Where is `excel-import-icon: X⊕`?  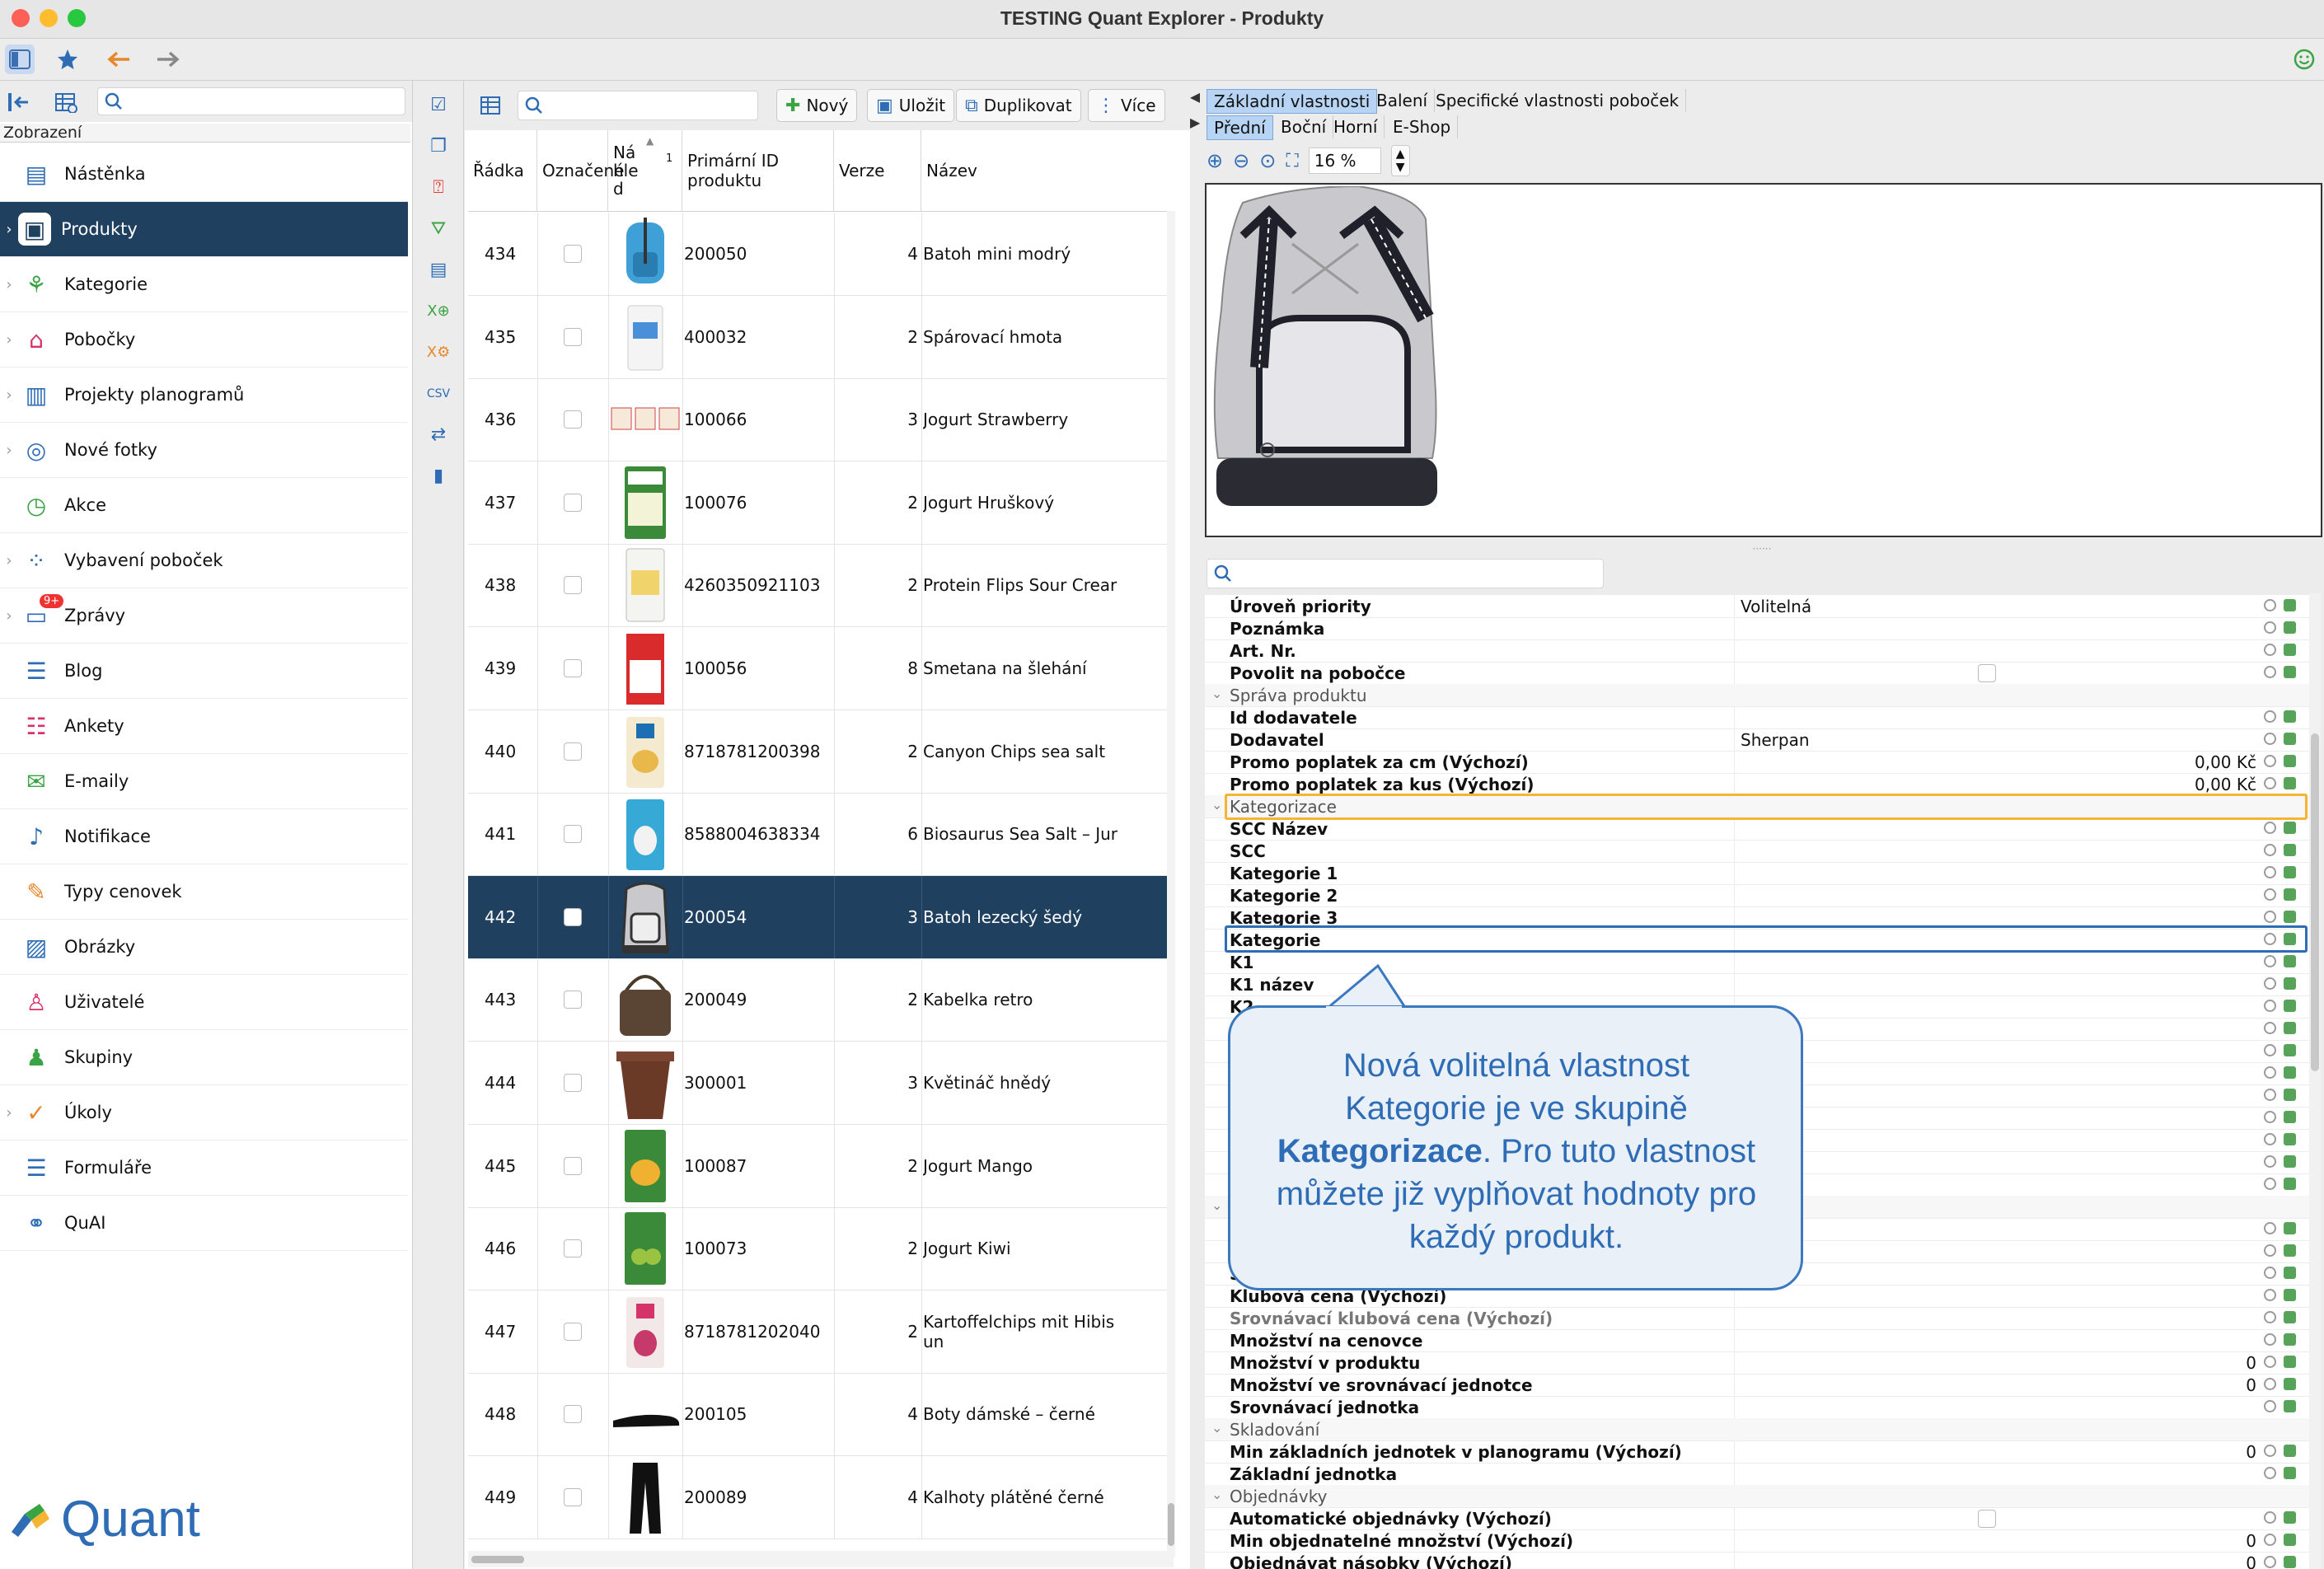 excel-import-icon: X⊕ is located at coordinates (439, 311).